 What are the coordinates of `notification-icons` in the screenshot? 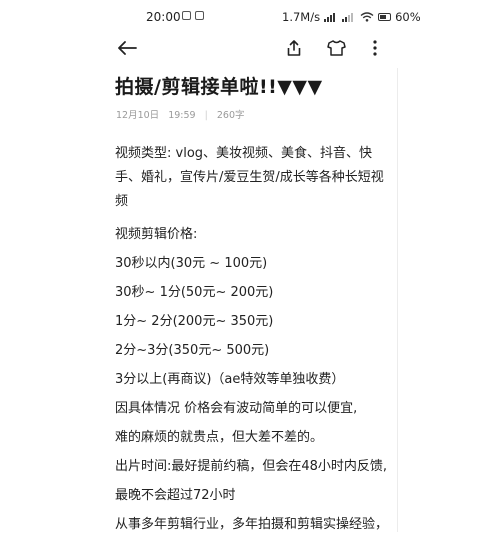 It's located at (193, 15).